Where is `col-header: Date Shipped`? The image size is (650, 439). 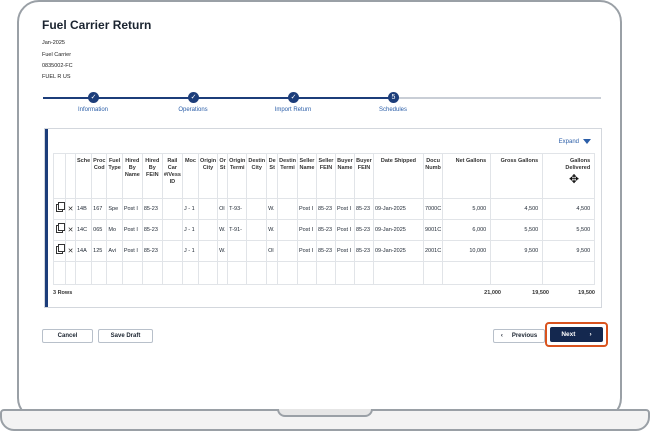 col-header: Date Shipped is located at coordinates (398, 176).